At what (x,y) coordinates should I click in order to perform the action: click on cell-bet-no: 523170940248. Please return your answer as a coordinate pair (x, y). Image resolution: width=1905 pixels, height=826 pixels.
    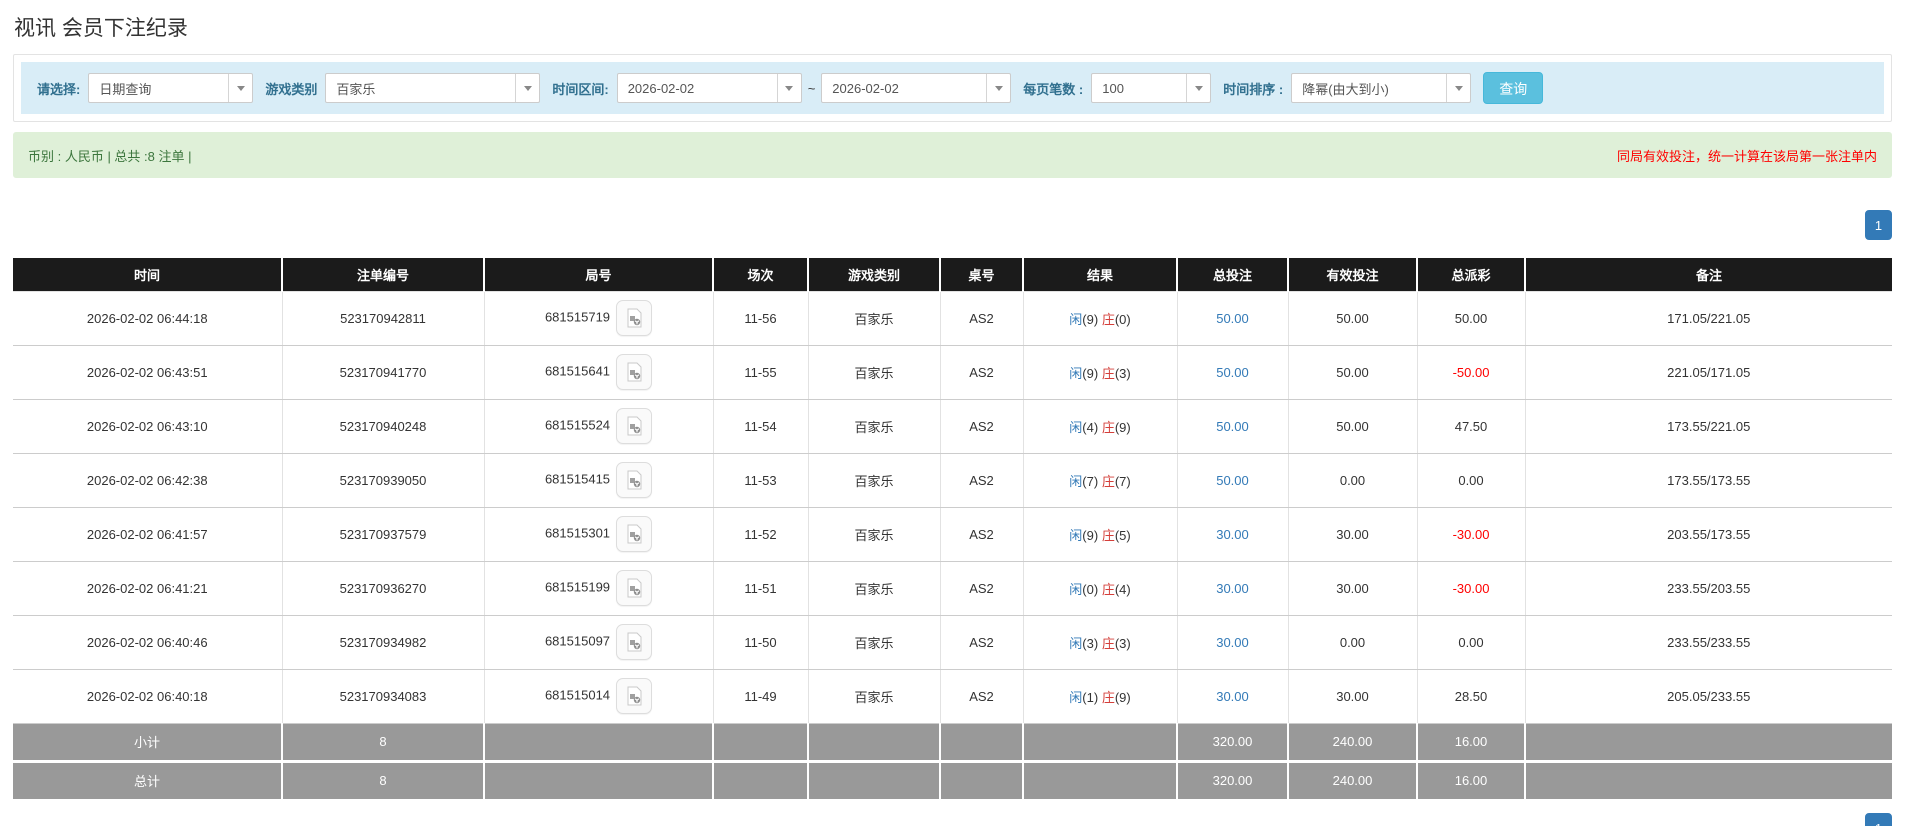
    Looking at the image, I should click on (383, 426).